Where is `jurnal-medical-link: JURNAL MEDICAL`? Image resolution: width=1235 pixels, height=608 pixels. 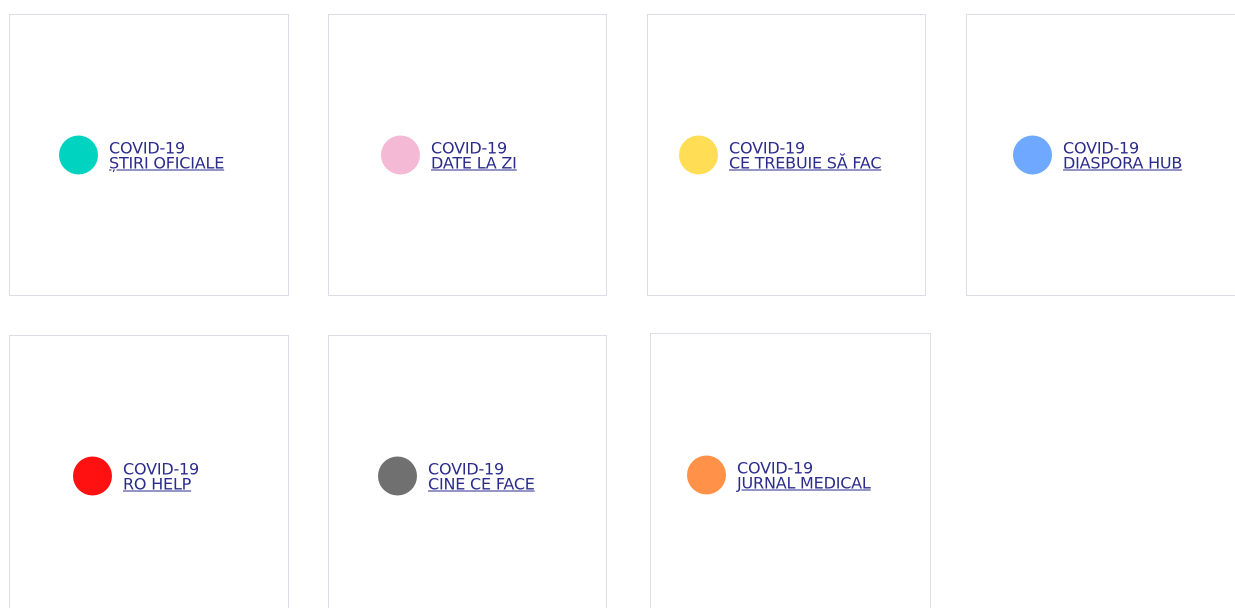 jurnal-medical-link: JURNAL MEDICAL is located at coordinates (804, 483).